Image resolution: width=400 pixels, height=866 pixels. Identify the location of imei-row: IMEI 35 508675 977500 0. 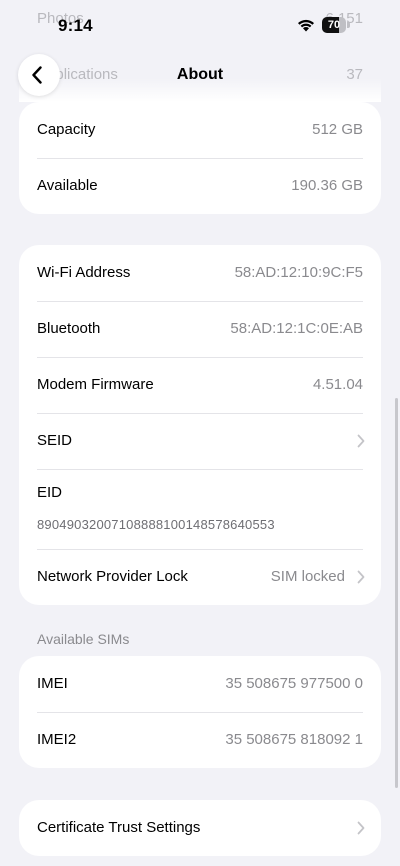
(200, 684).